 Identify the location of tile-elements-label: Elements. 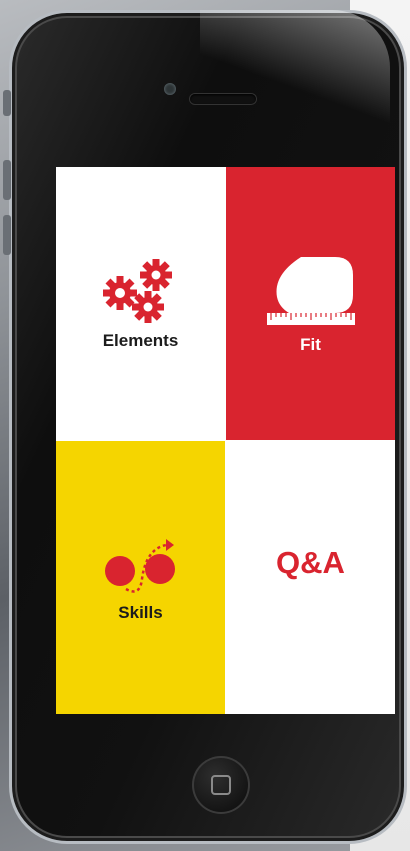
(140, 340).